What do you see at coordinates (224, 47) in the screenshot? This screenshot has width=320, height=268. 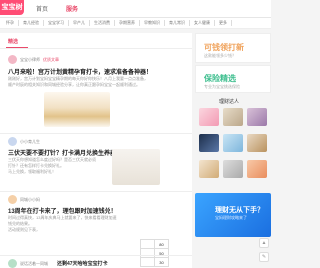 I see `ad-title: 可钱领打新` at bounding box center [224, 47].